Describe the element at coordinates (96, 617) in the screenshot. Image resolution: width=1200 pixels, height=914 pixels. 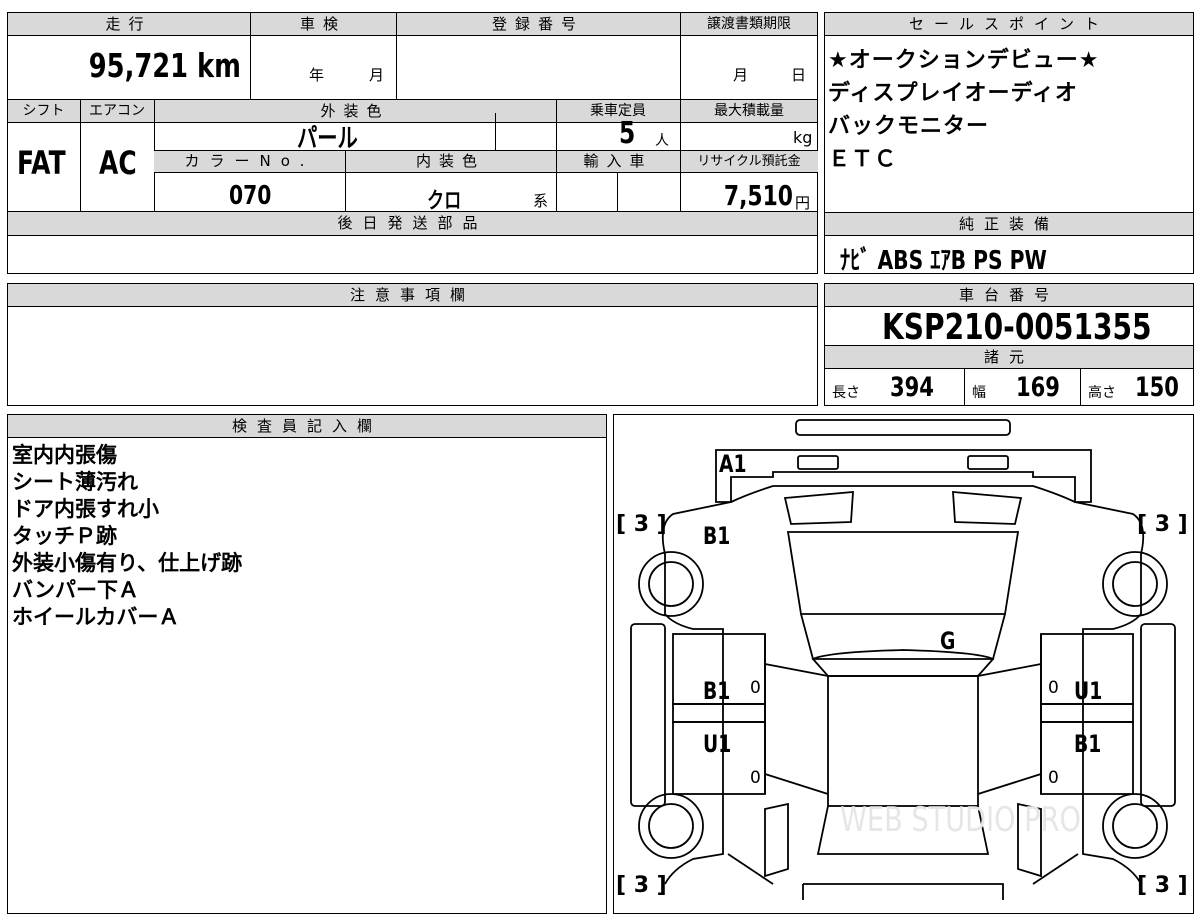
I see `inspector-note-line: ホイールカバーＡ` at that location.